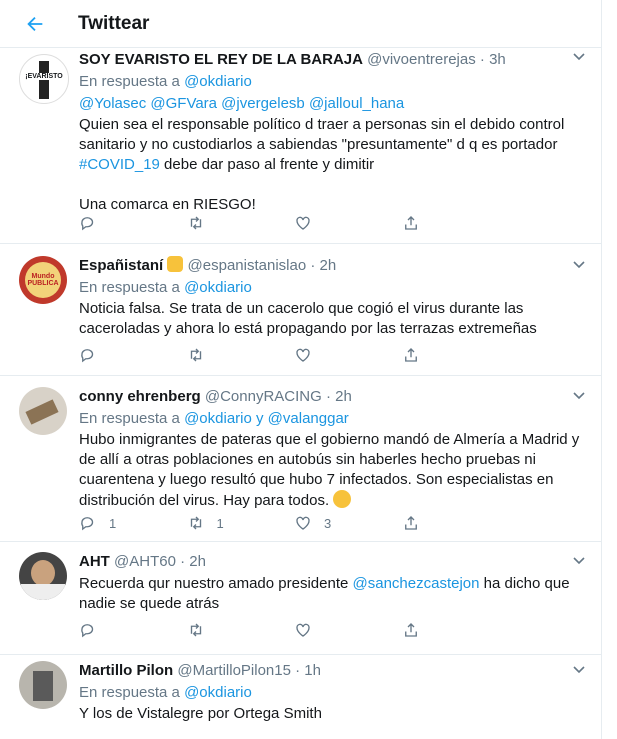  I want to click on like-button: 3, so click(348, 523).